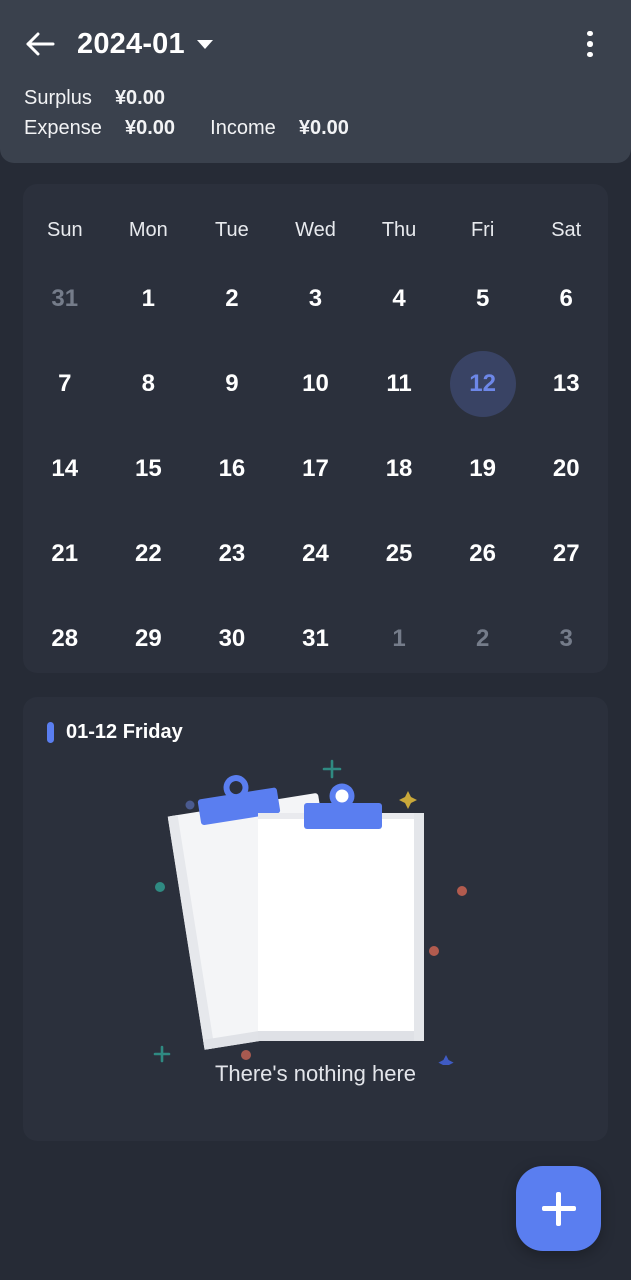  I want to click on expense-label: Expense, so click(63, 127).